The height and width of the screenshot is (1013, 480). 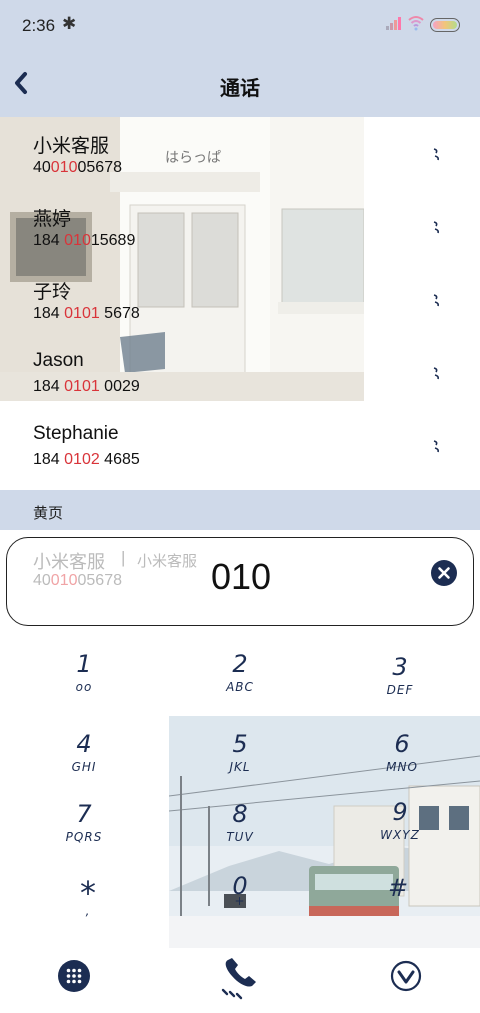 I want to click on contact-row: Jason 184 0101 0029, so click(x=240, y=372).